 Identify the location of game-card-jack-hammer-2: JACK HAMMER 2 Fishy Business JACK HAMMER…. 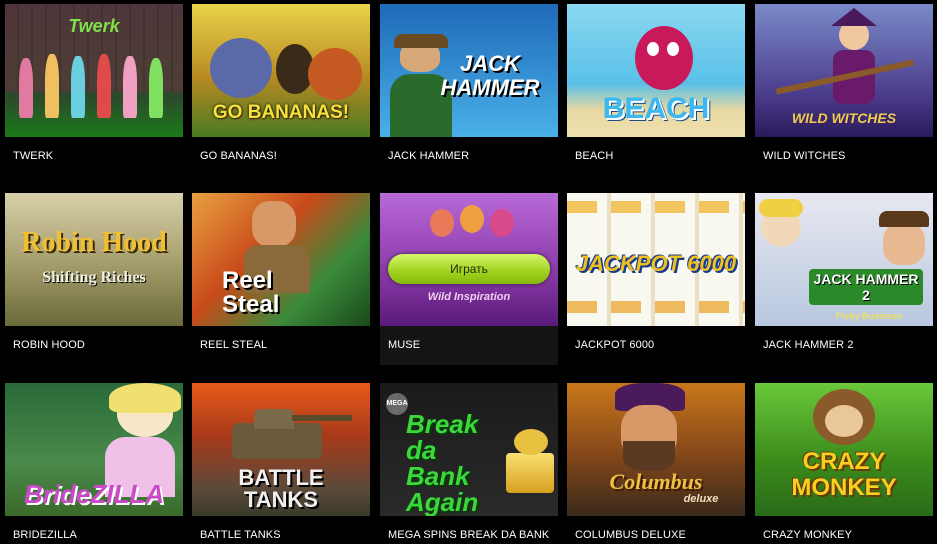
(844, 279).